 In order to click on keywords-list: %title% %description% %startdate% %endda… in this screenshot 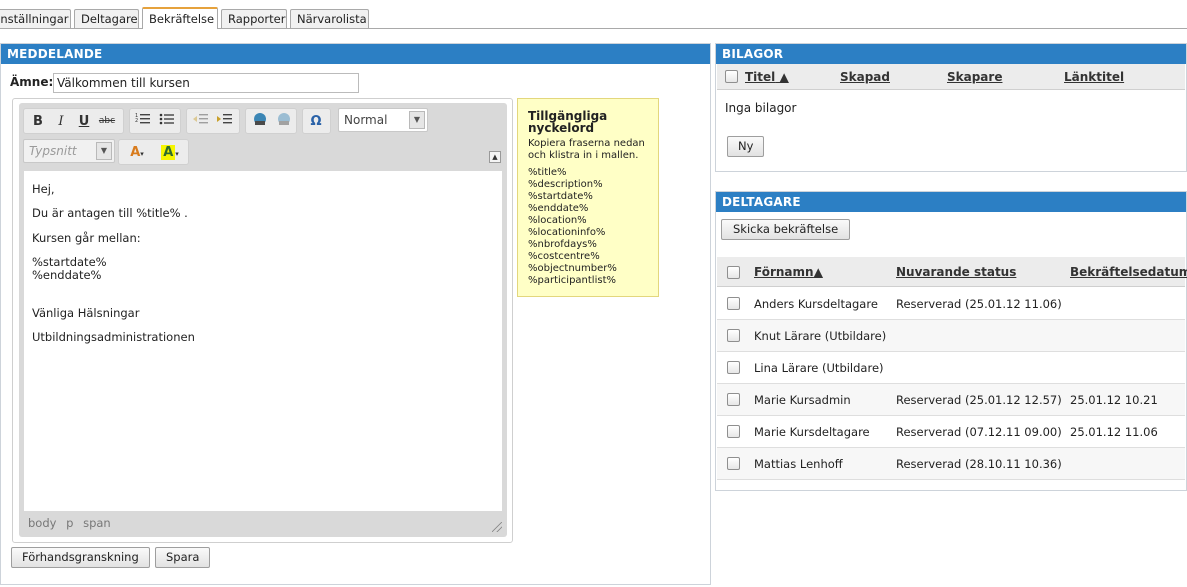, I will do `click(588, 227)`.